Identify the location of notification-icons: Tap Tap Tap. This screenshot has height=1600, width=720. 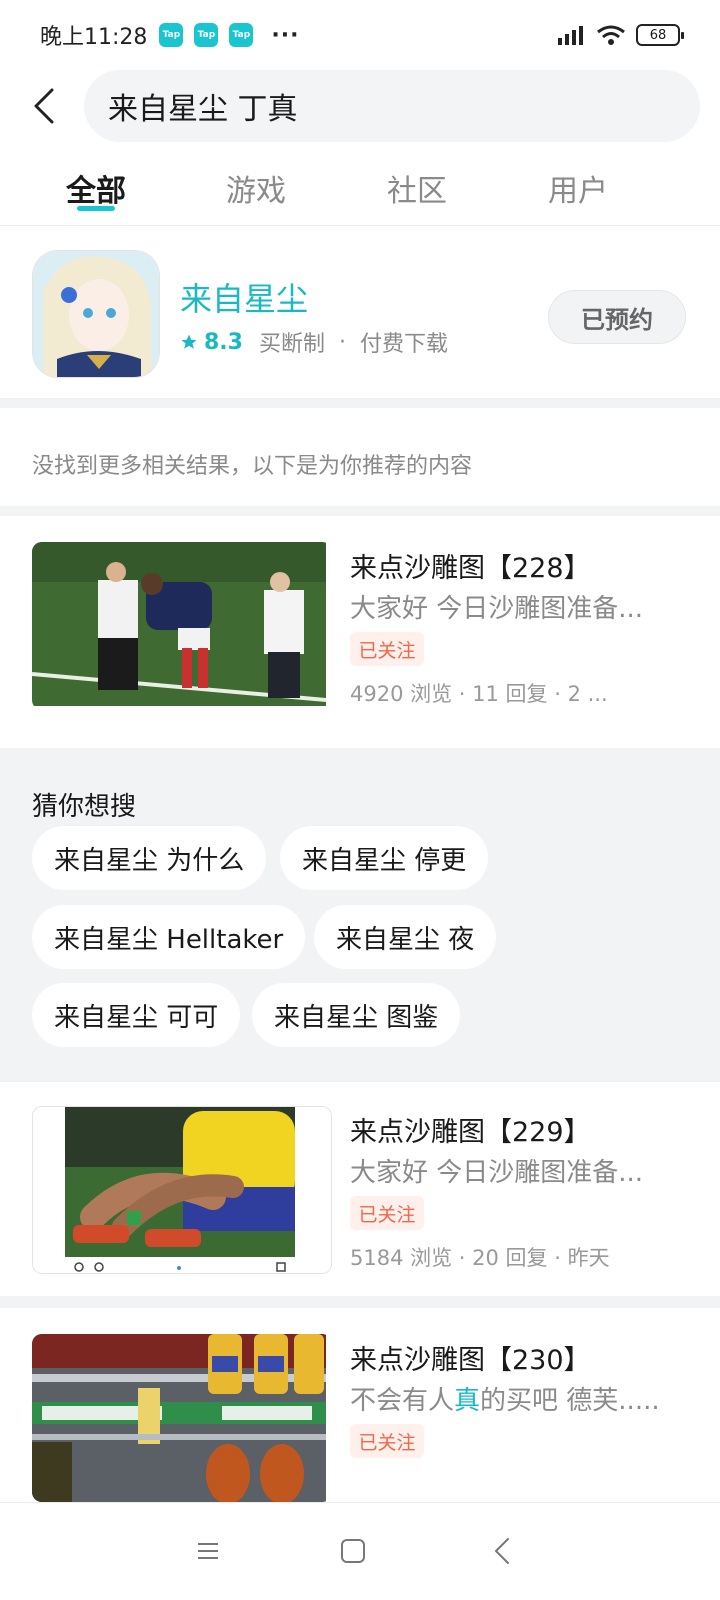
(206, 35).